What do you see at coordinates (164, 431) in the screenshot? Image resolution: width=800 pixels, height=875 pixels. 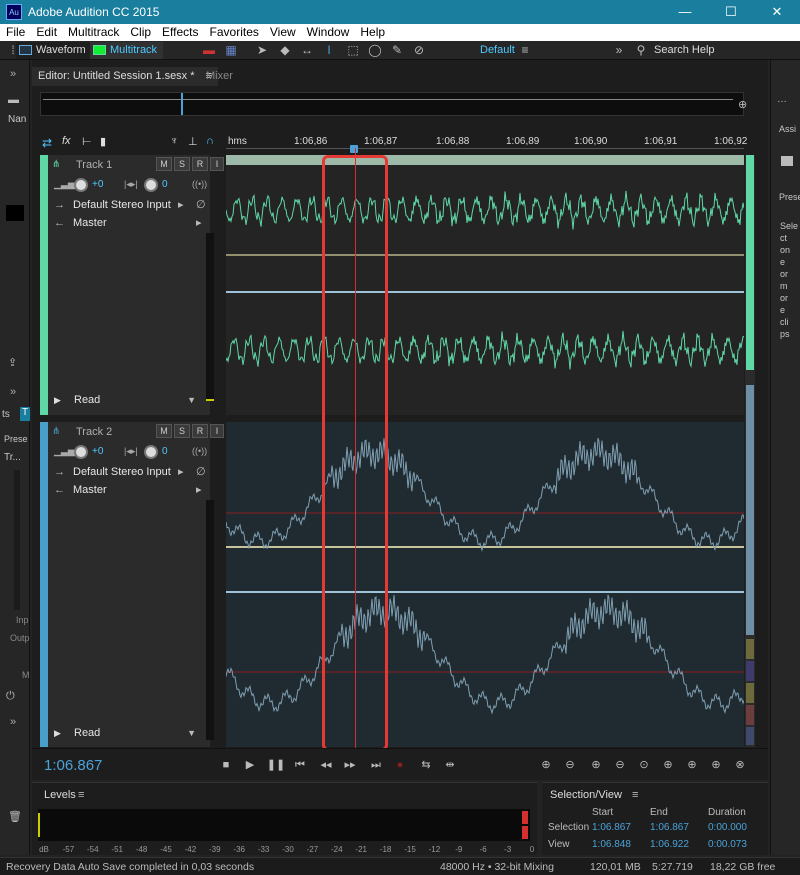 I see `track-2-mute-button: M` at bounding box center [164, 431].